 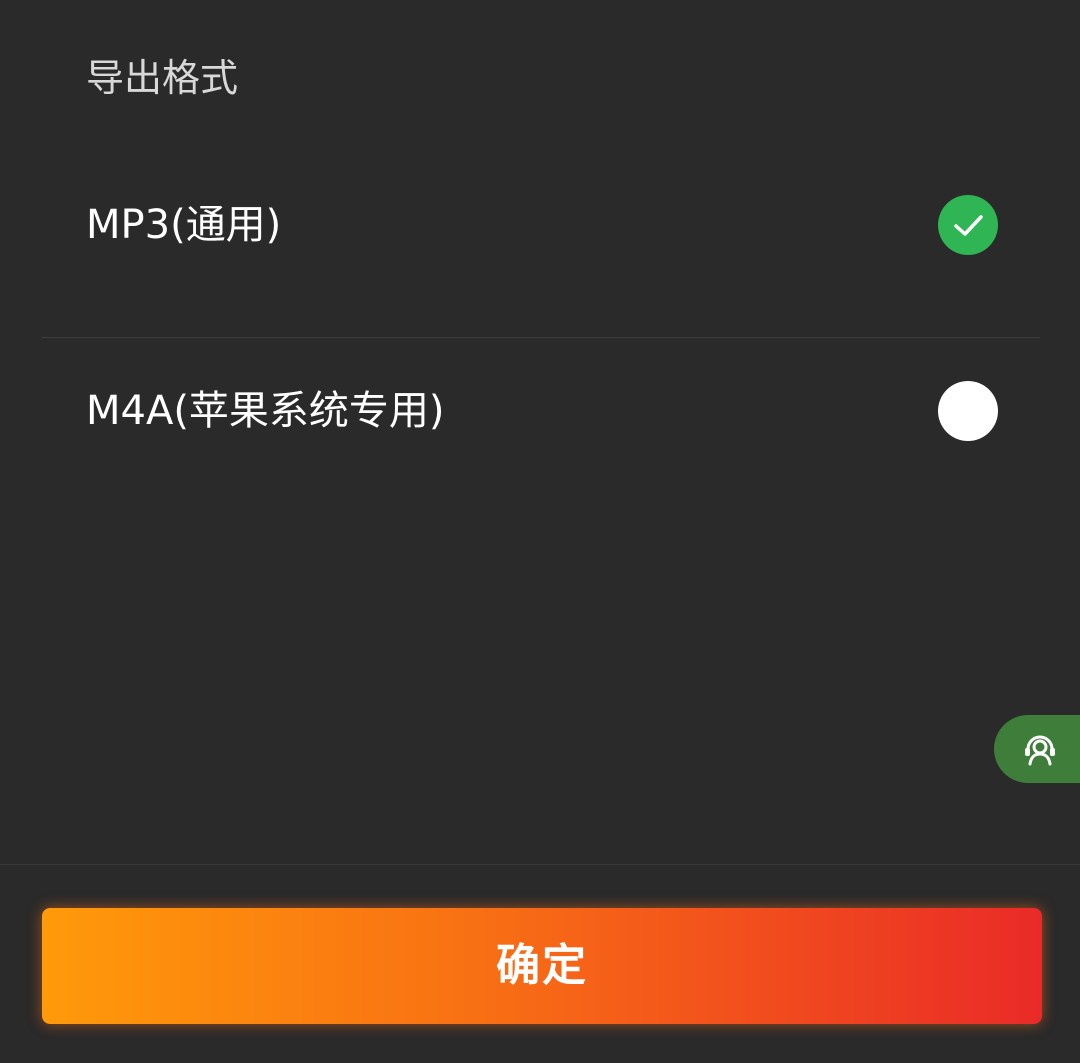 I want to click on check-icon, so click(x=968, y=225).